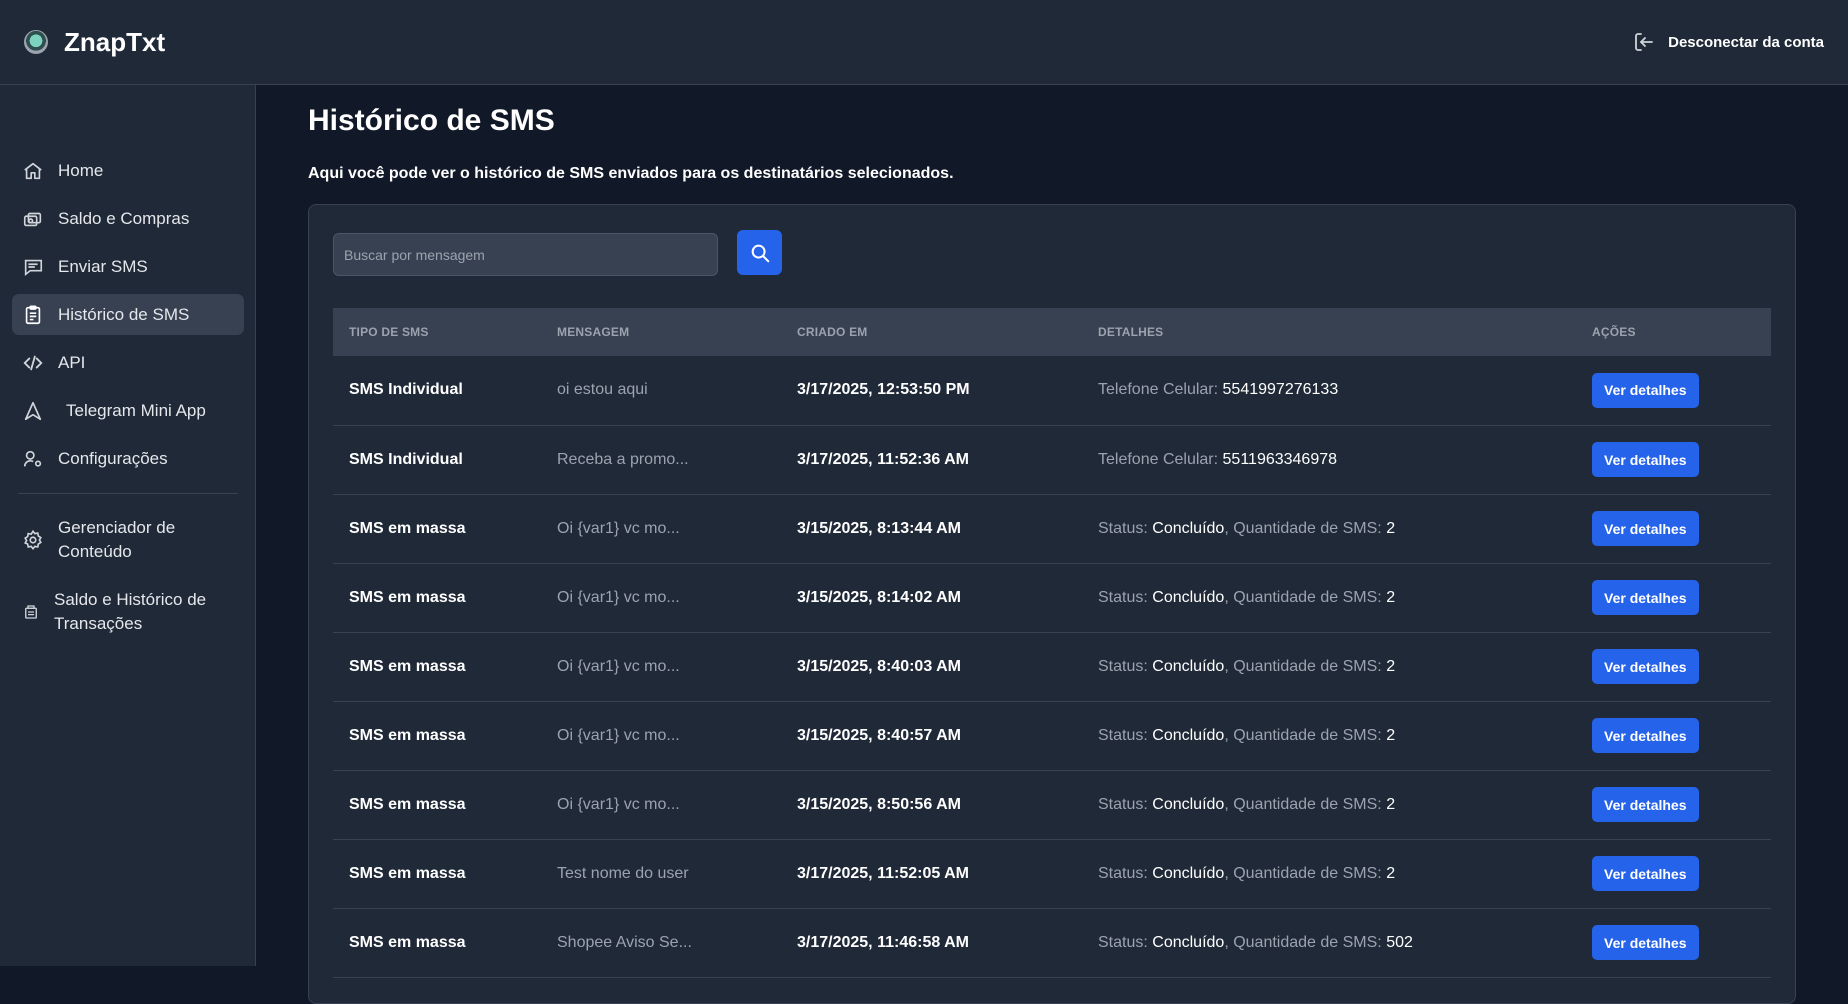  I want to click on sidebar-item-label: Saldo e Compras, so click(124, 218).